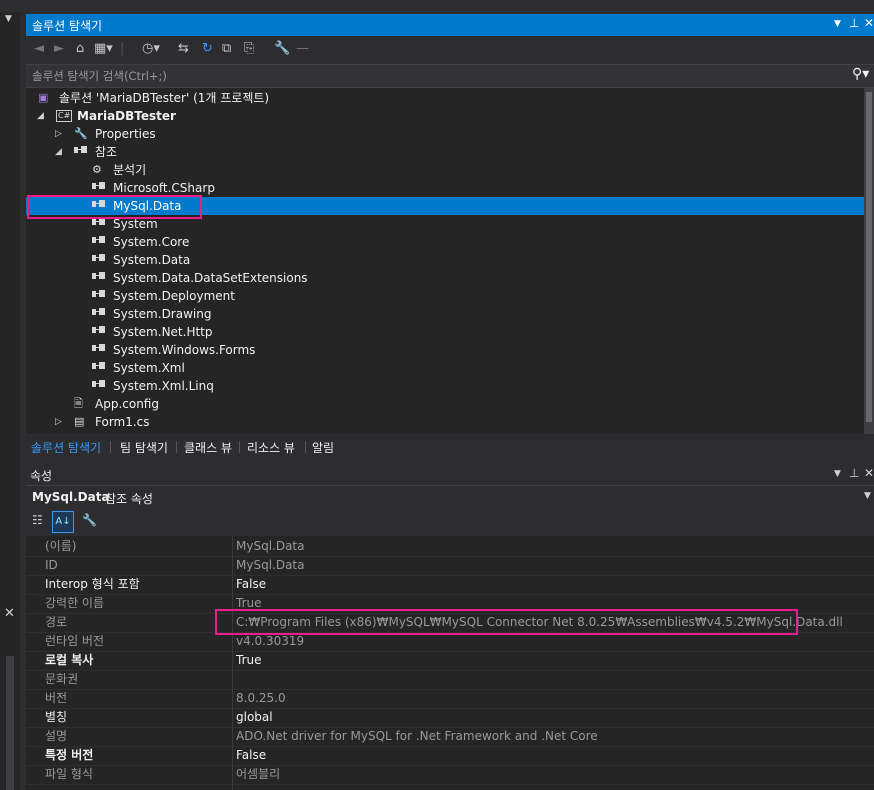  I want to click on property-name: 경로, so click(56, 622).